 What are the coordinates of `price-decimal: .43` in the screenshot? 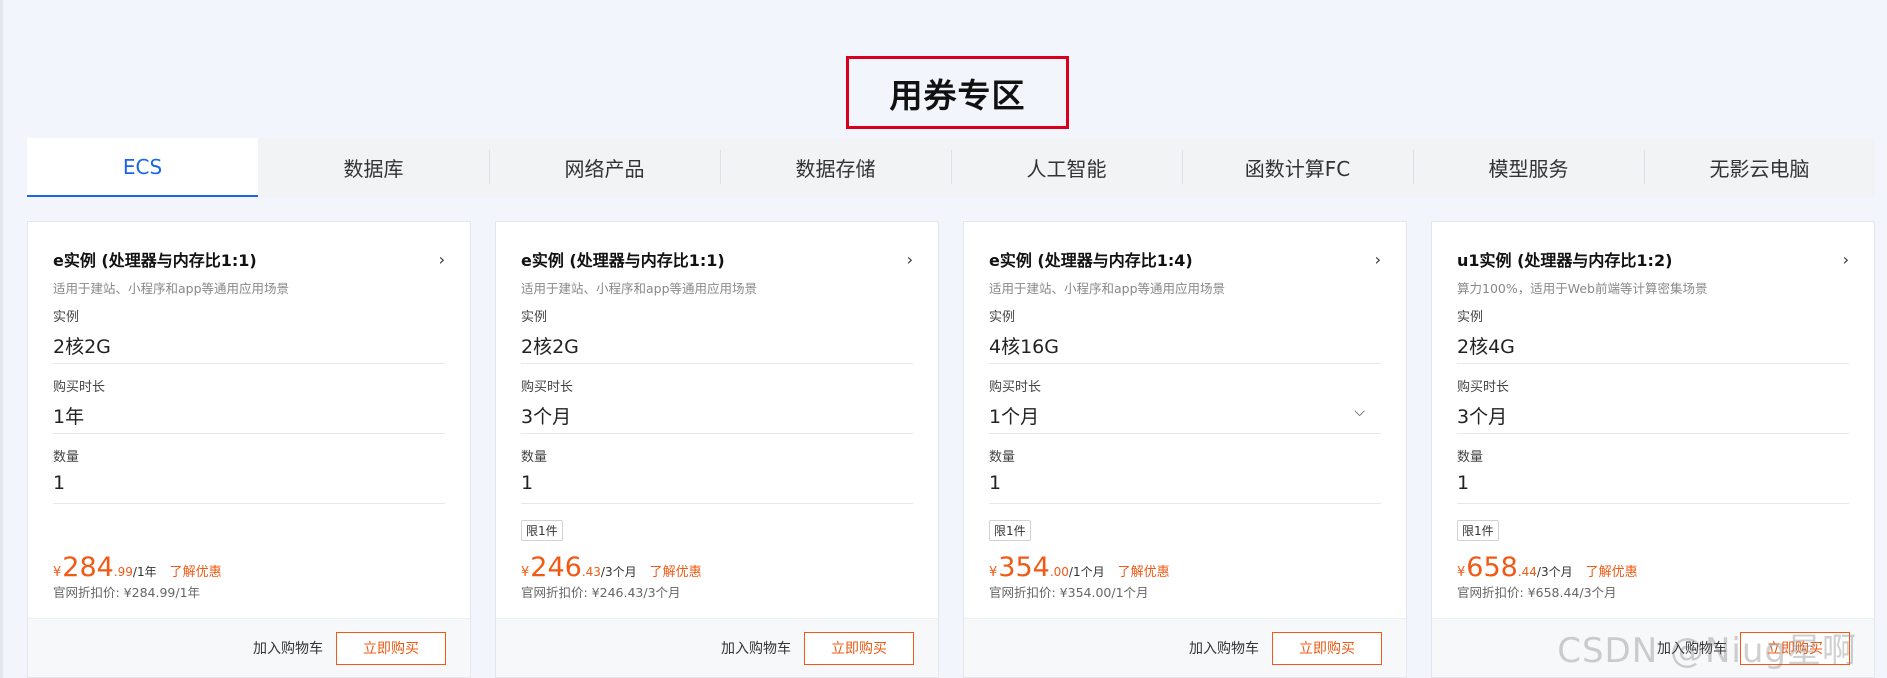 It's located at (591, 572).